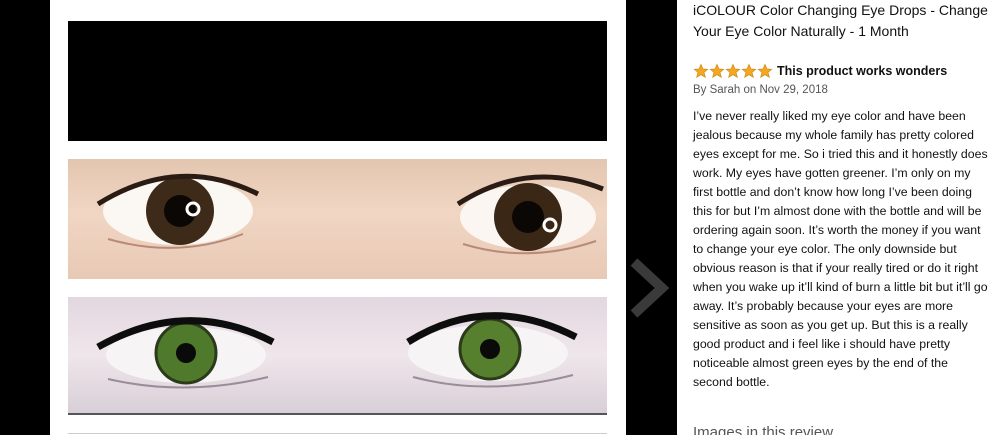 Image resolution: width=998 pixels, height=435 pixels. I want to click on image-divider, so click(337, 433).